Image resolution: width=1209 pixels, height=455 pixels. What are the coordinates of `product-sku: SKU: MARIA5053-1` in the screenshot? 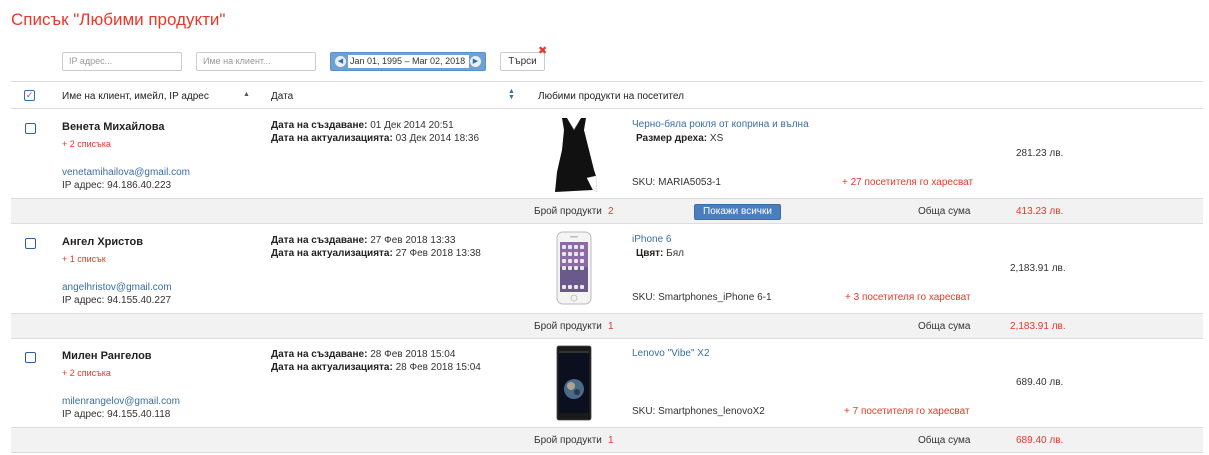 It's located at (676, 182).